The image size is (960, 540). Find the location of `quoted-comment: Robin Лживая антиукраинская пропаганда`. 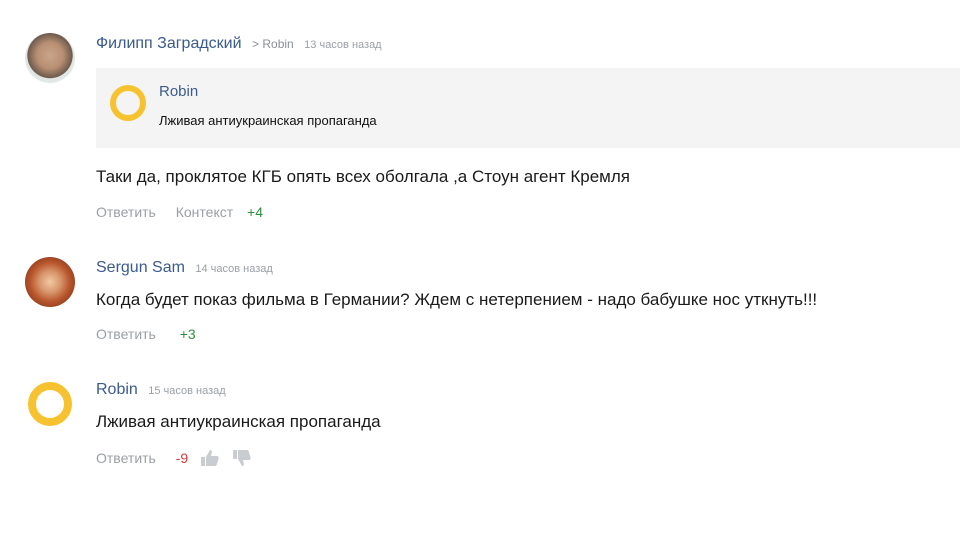

quoted-comment: Robin Лживая антиукраинская пропаганда is located at coordinates (528, 108).